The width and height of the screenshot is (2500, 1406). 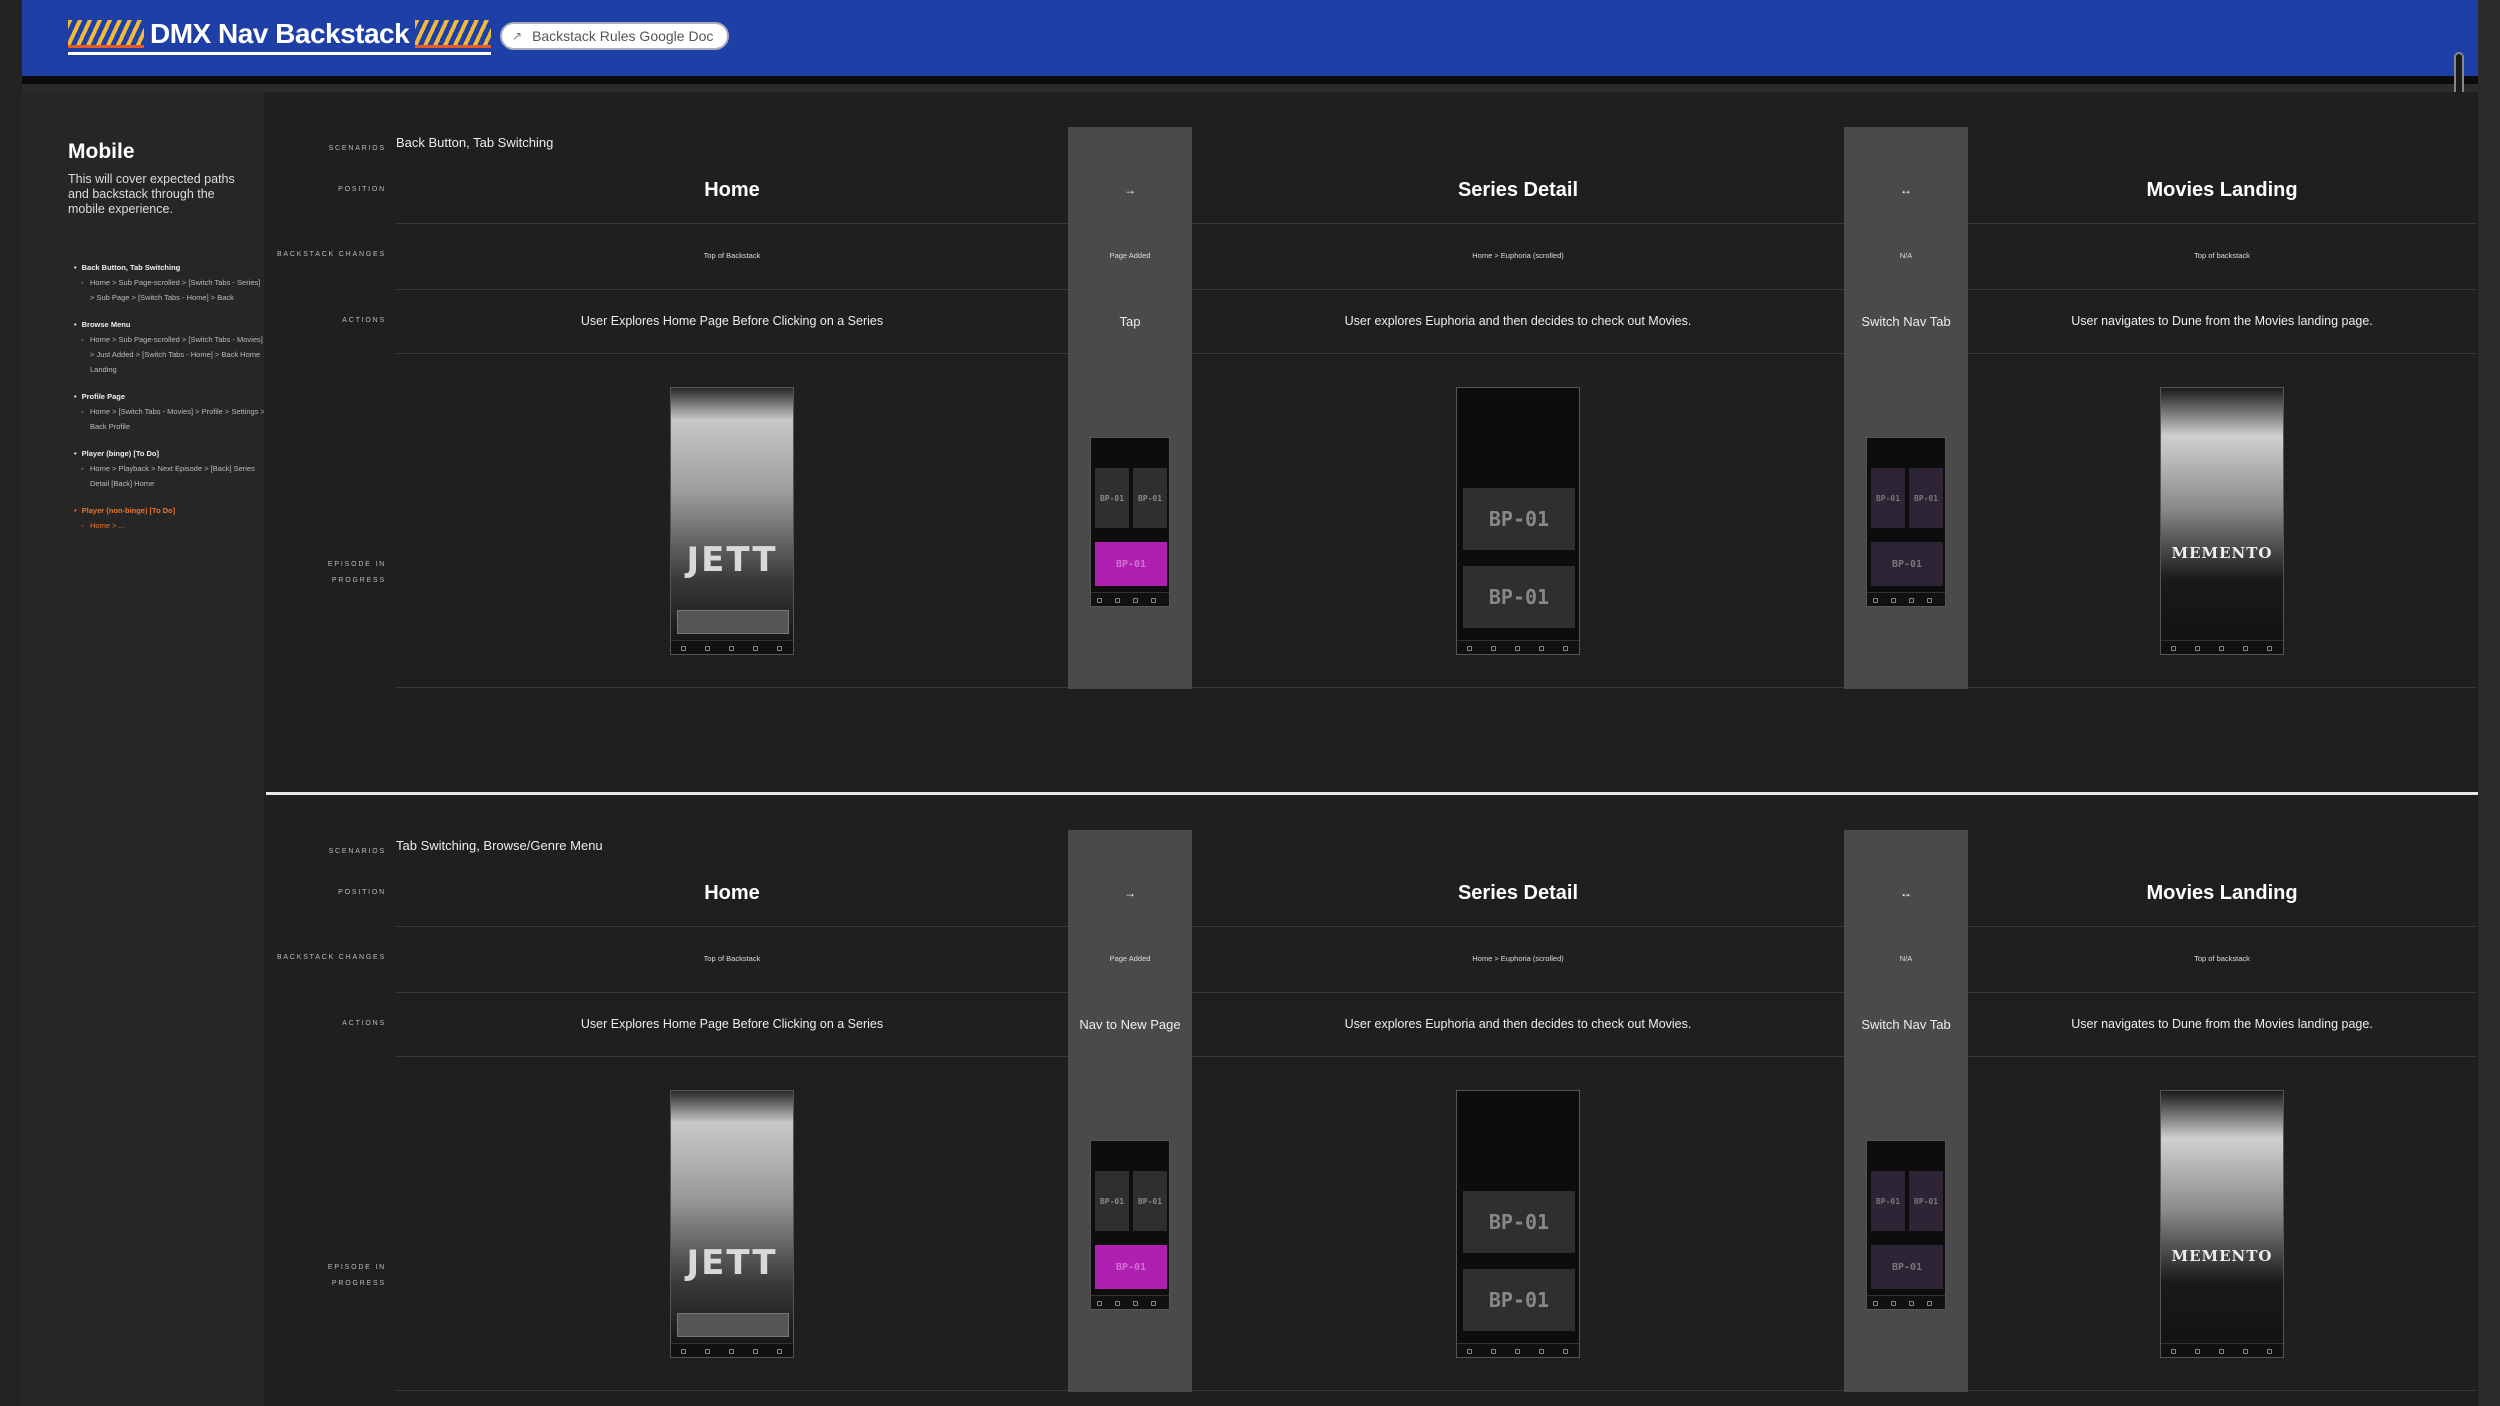 What do you see at coordinates (2222, 190) in the screenshot?
I see `position-title: Movies Landing` at bounding box center [2222, 190].